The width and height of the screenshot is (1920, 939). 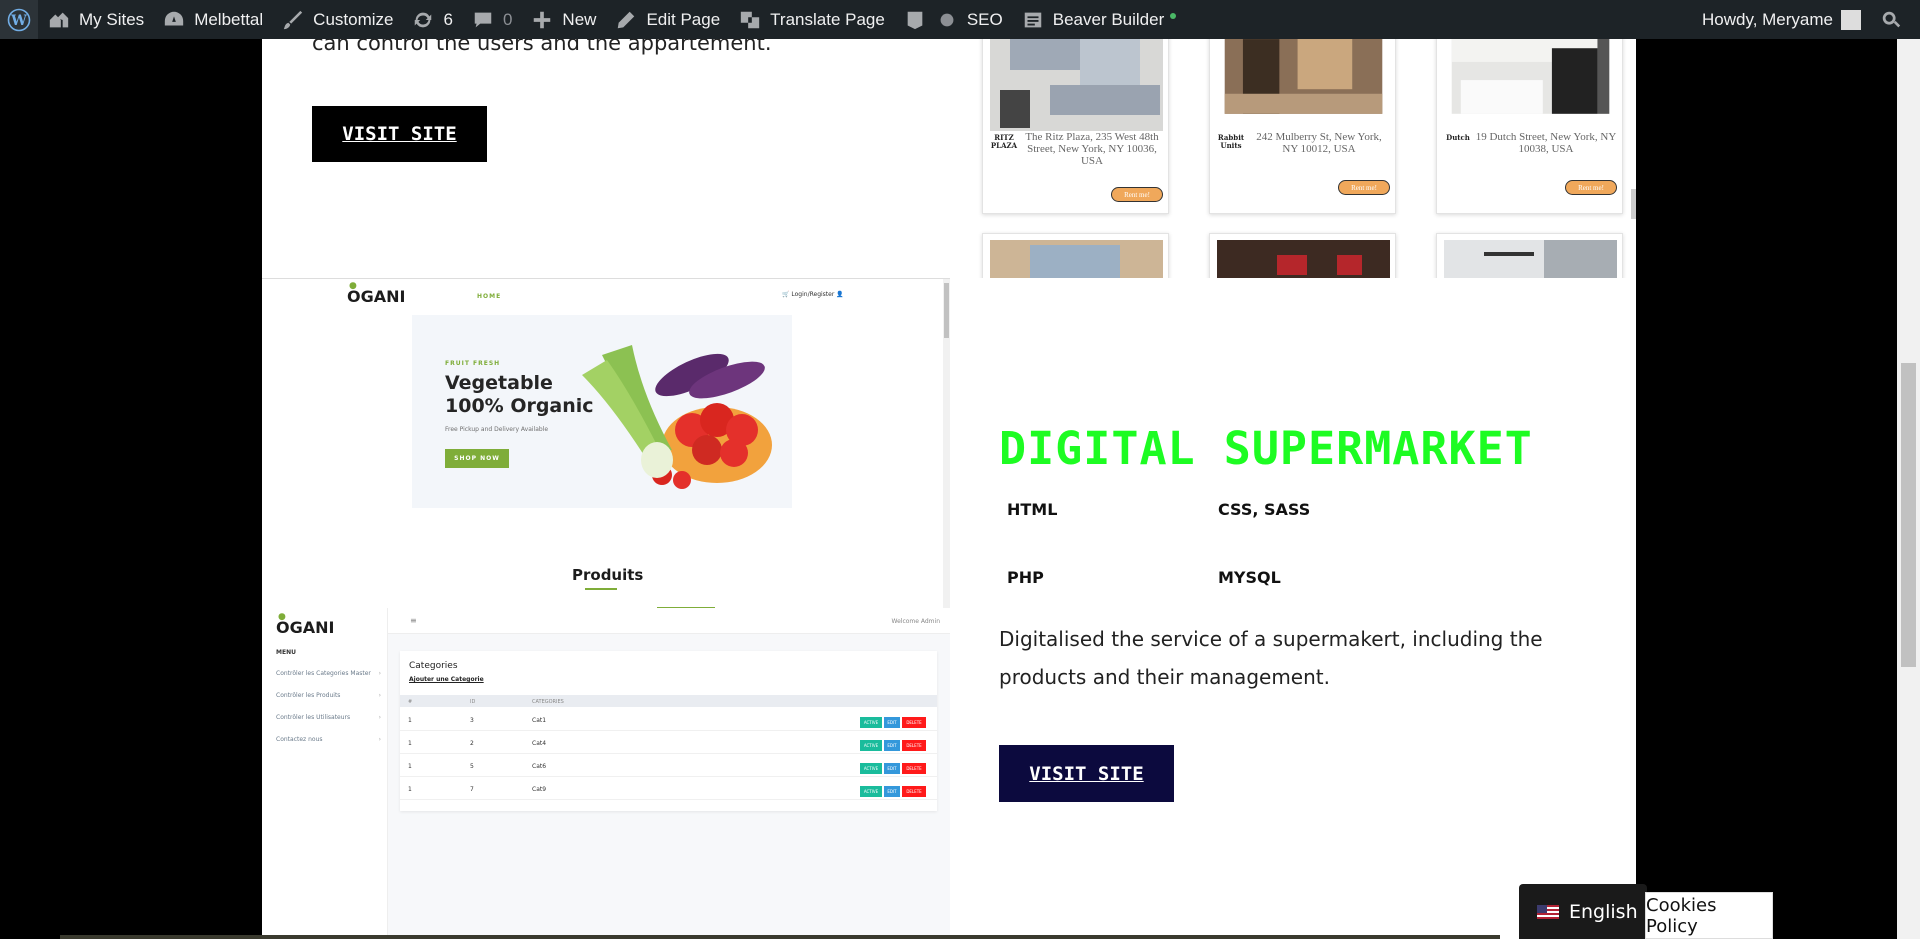 I want to click on updates-menu: 6, so click(x=431, y=19).